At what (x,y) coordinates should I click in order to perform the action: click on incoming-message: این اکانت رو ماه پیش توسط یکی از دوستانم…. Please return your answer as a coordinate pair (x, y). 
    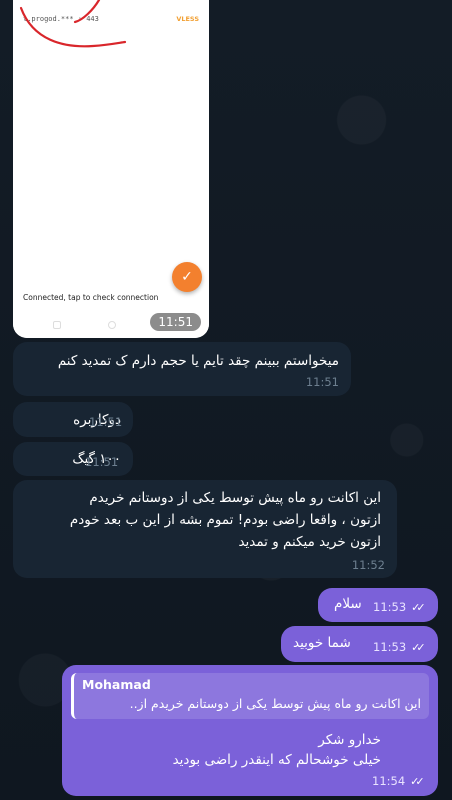
    Looking at the image, I should click on (205, 529).